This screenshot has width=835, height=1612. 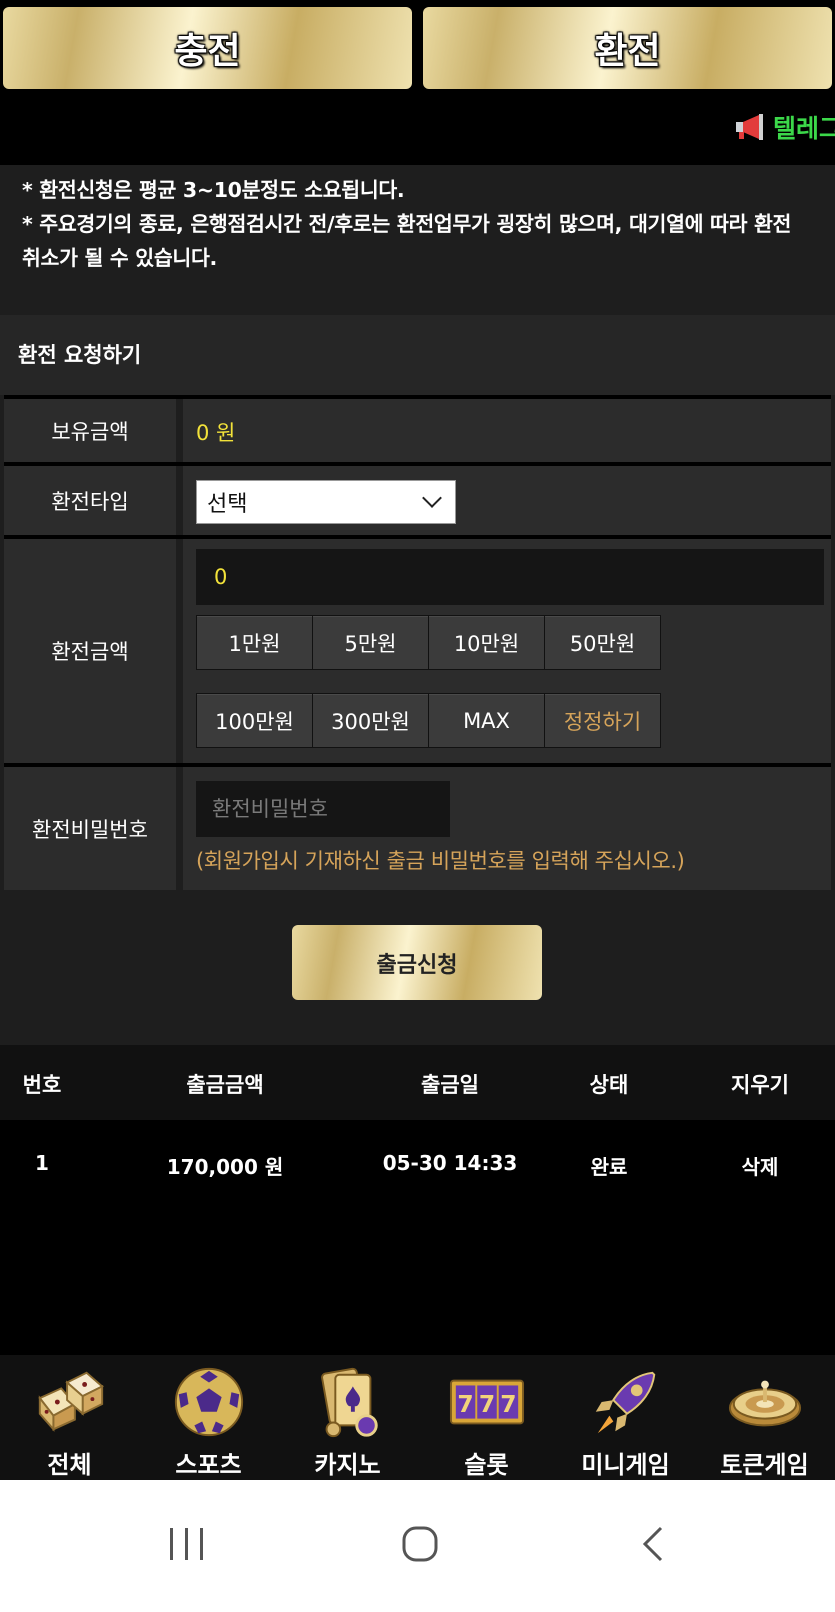 What do you see at coordinates (207, 48) in the screenshot?
I see `tab-charge: 충전` at bounding box center [207, 48].